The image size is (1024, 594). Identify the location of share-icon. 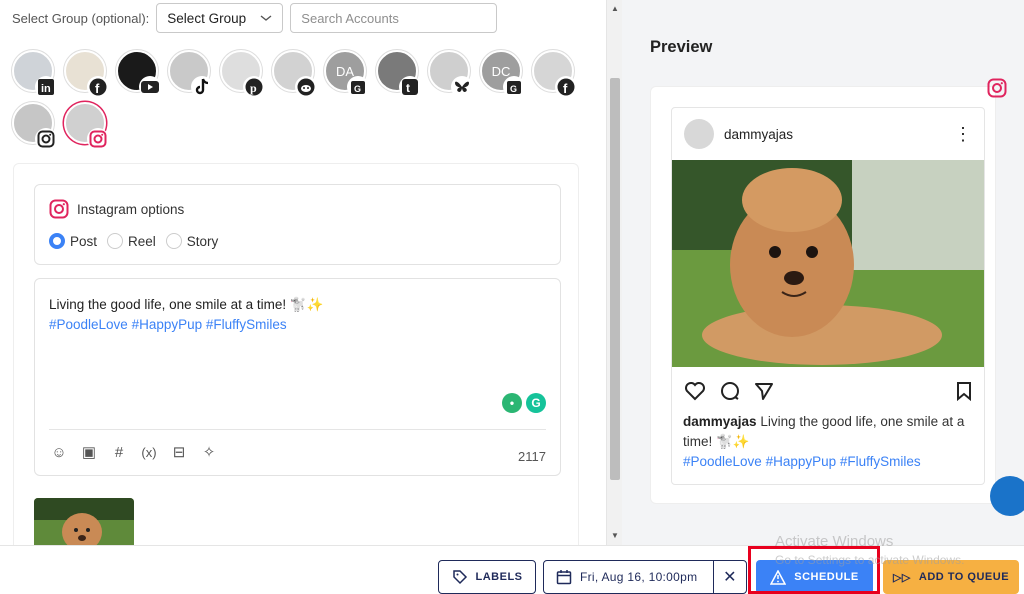
(764, 391).